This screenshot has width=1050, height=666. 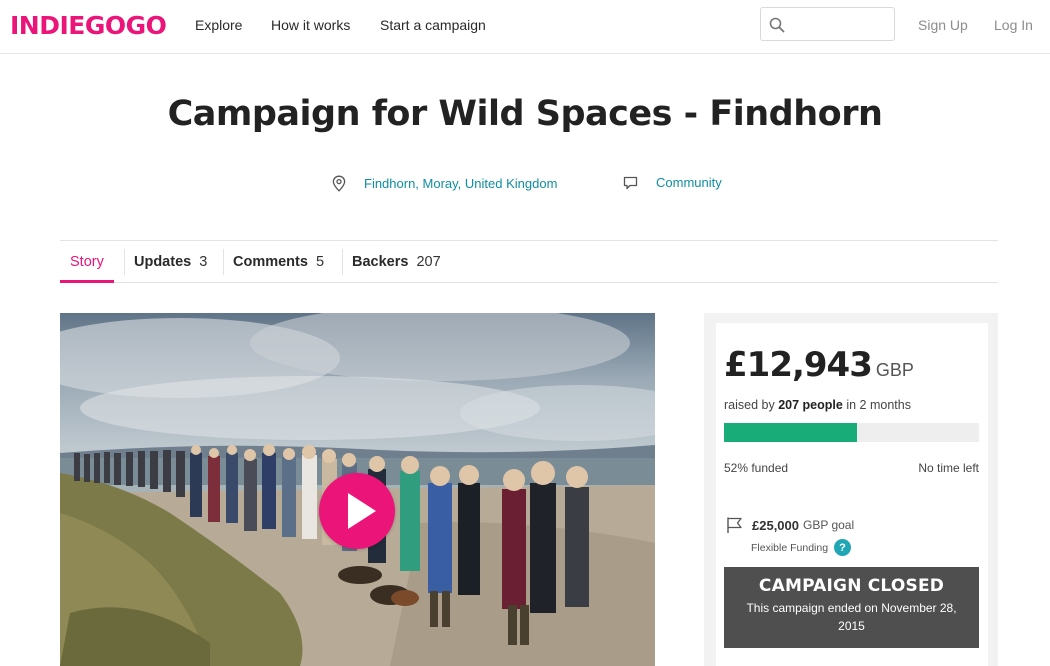 What do you see at coordinates (843, 547) in the screenshot?
I see `help-icon: ?` at bounding box center [843, 547].